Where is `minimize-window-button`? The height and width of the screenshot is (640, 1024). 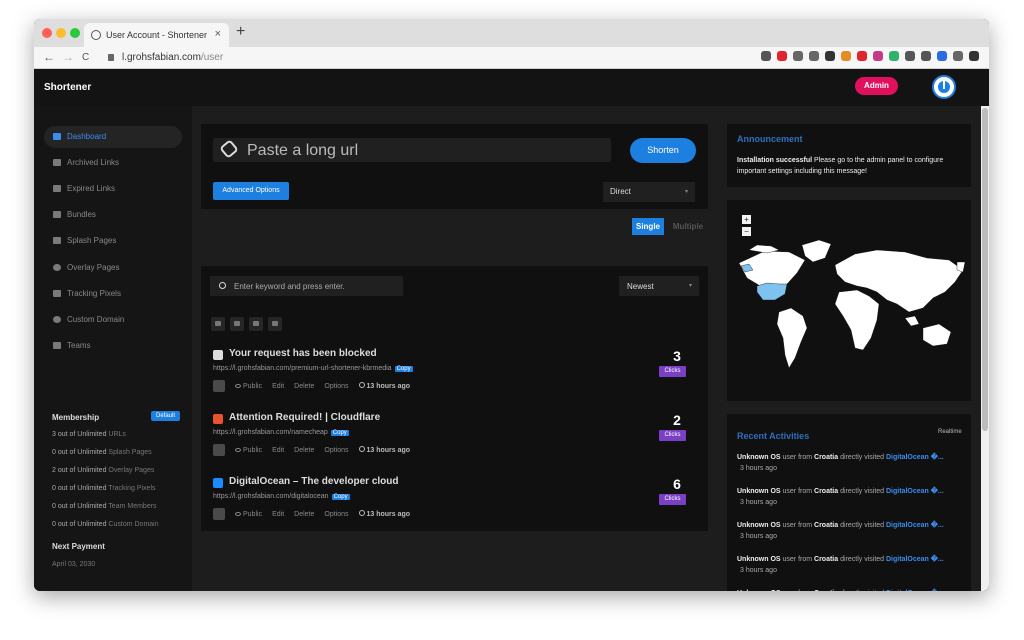
minimize-window-button is located at coordinates (61, 33).